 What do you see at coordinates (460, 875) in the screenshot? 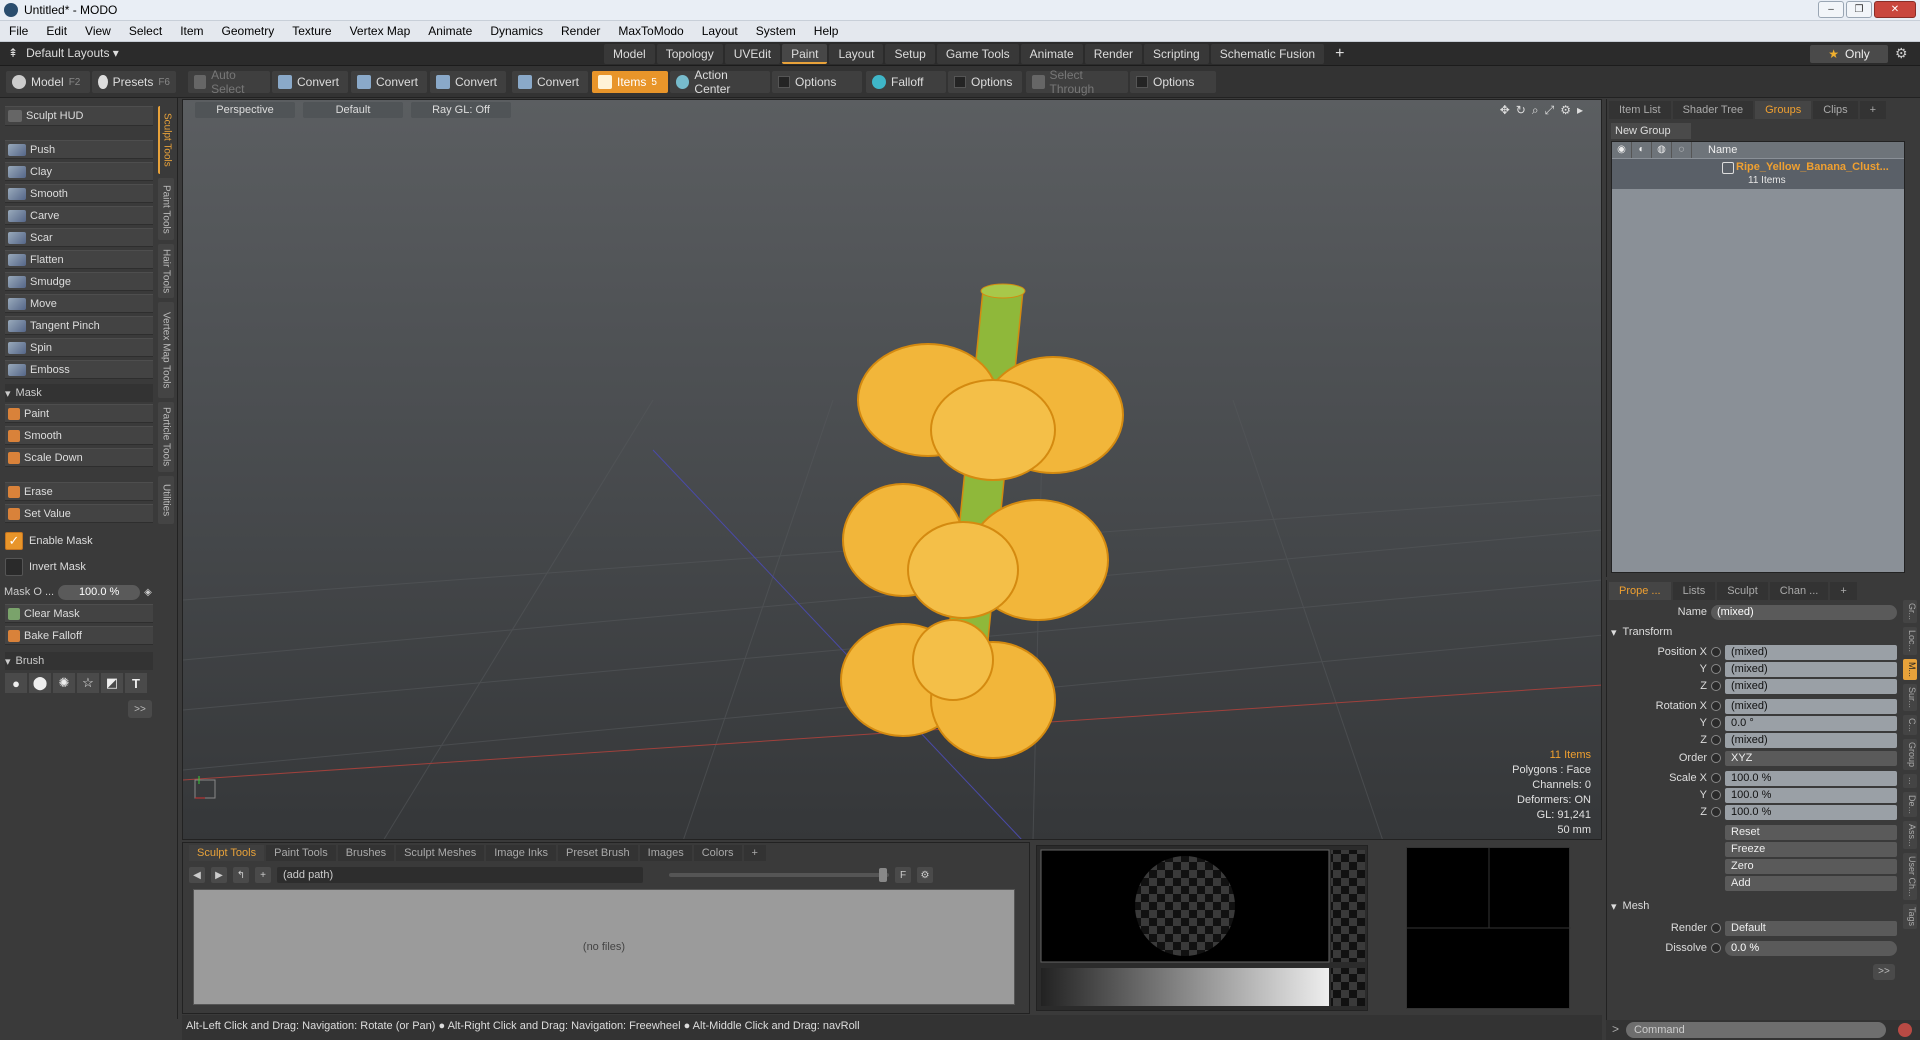
I see `path-dropdown: (add path)` at bounding box center [460, 875].